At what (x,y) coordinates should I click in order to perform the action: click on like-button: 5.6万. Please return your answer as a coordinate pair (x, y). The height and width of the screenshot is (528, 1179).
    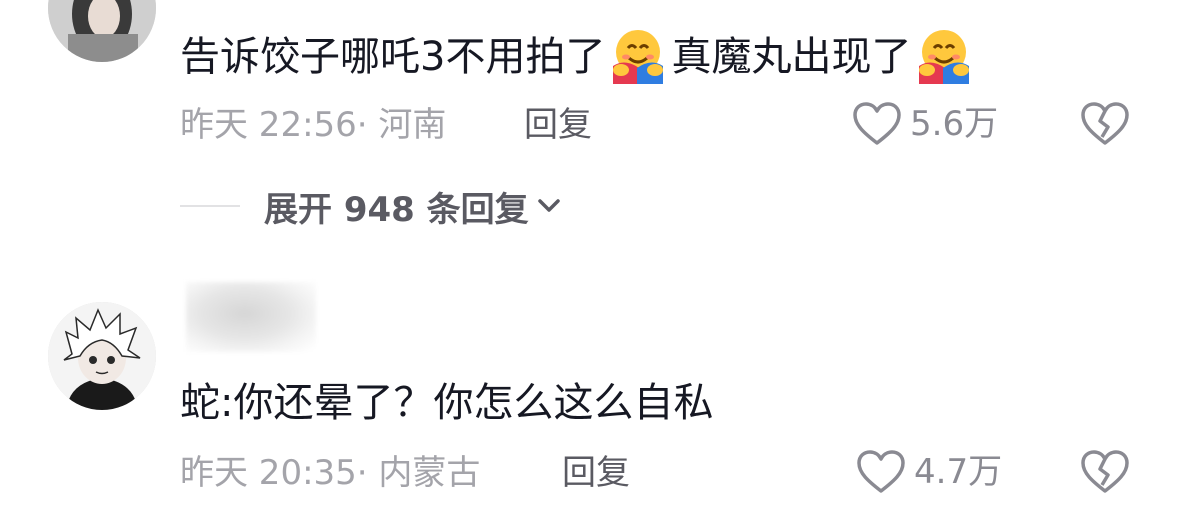
    Looking at the image, I should click on (925, 124).